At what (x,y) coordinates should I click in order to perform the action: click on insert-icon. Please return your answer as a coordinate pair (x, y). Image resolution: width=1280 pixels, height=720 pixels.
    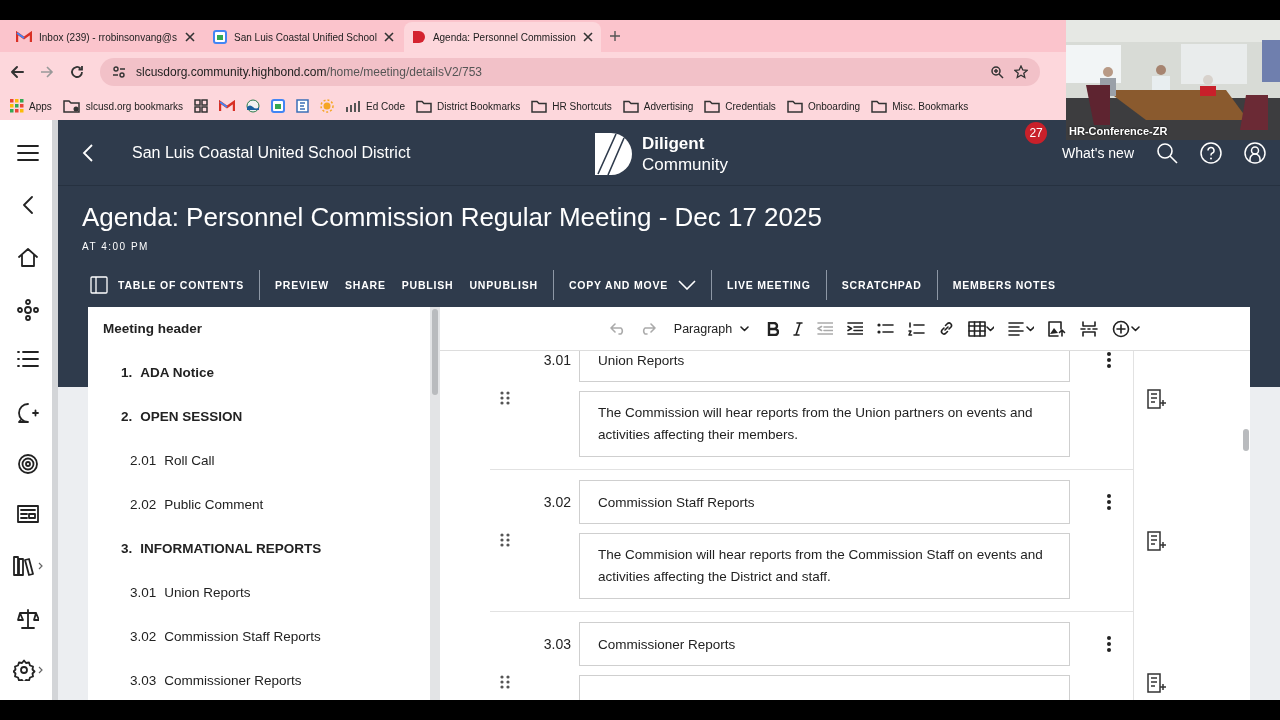
    Looking at the image, I should click on (1126, 328).